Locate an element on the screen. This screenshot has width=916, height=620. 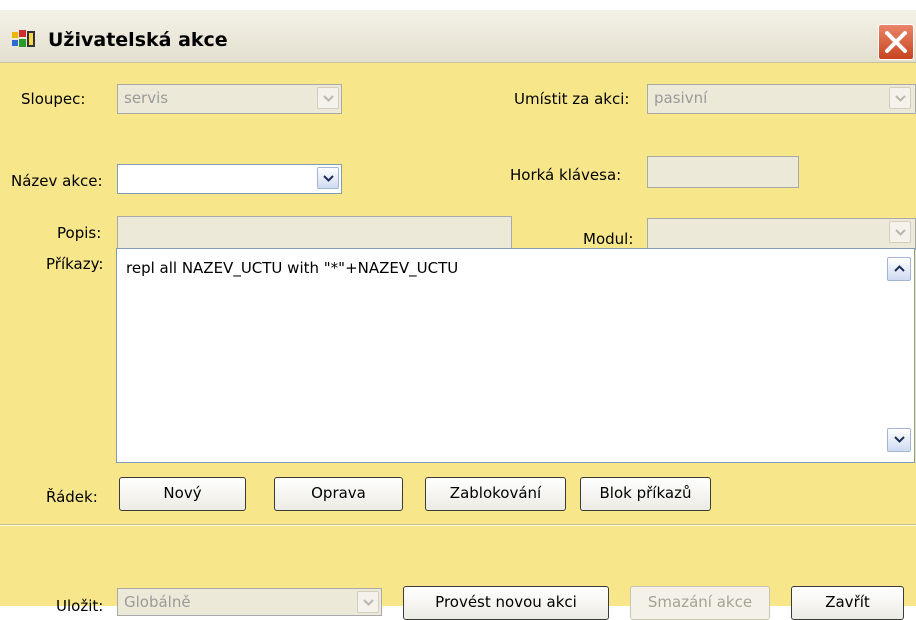
sloupec-value: servis is located at coordinates (146, 98).